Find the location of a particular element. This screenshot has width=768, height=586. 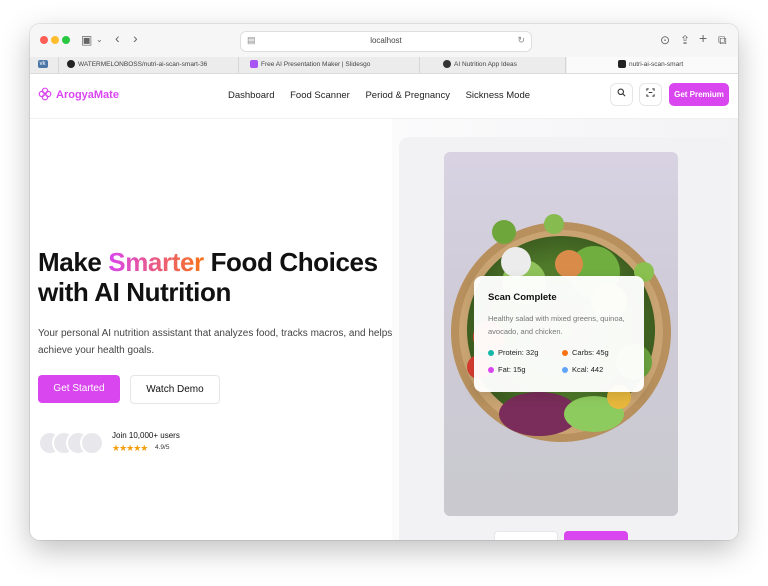

tab-chatgpt: AI Nutrition App Ideas is located at coordinates (493, 65).